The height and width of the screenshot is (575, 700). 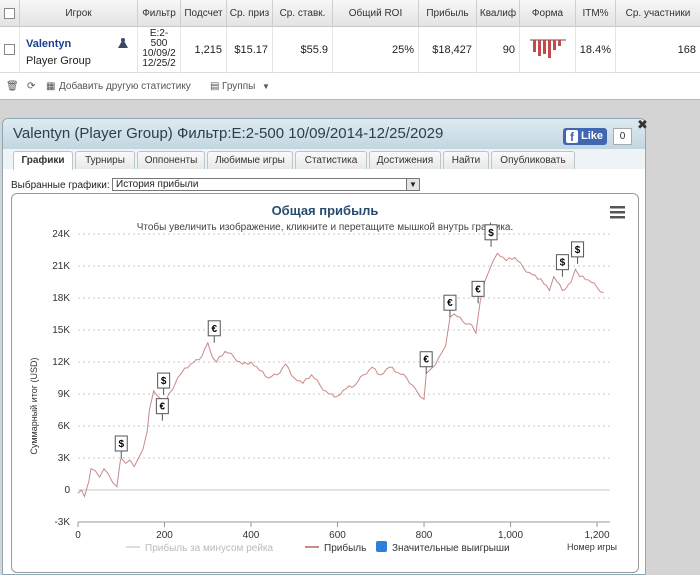 I want to click on header-profit: Прибыль, so click(x=448, y=13).